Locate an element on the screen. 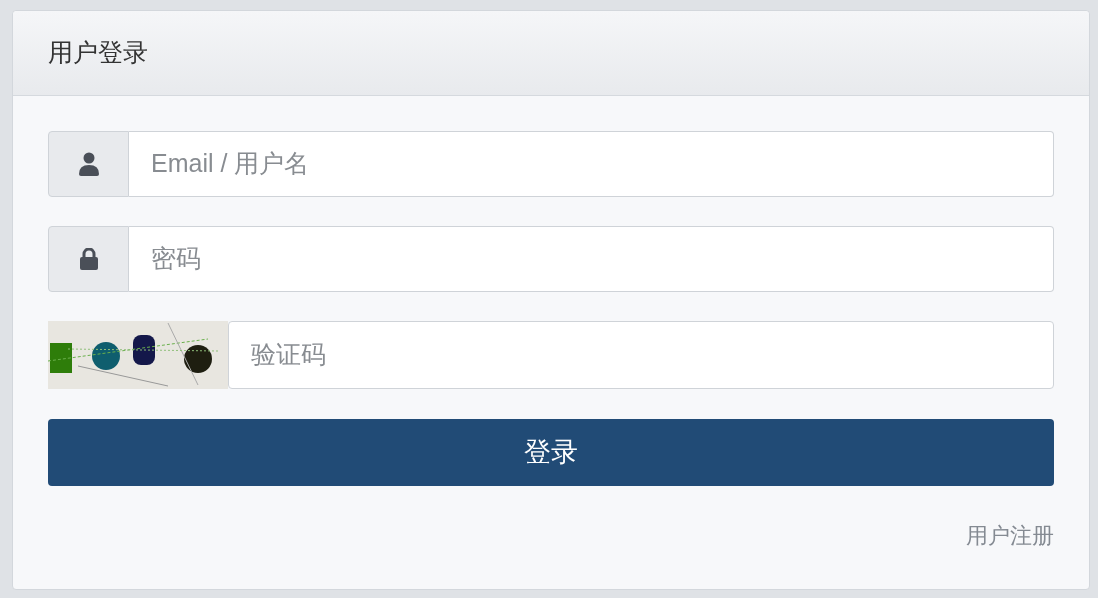 The image size is (1098, 598). input-field: Email / 用户名 is located at coordinates (591, 164).